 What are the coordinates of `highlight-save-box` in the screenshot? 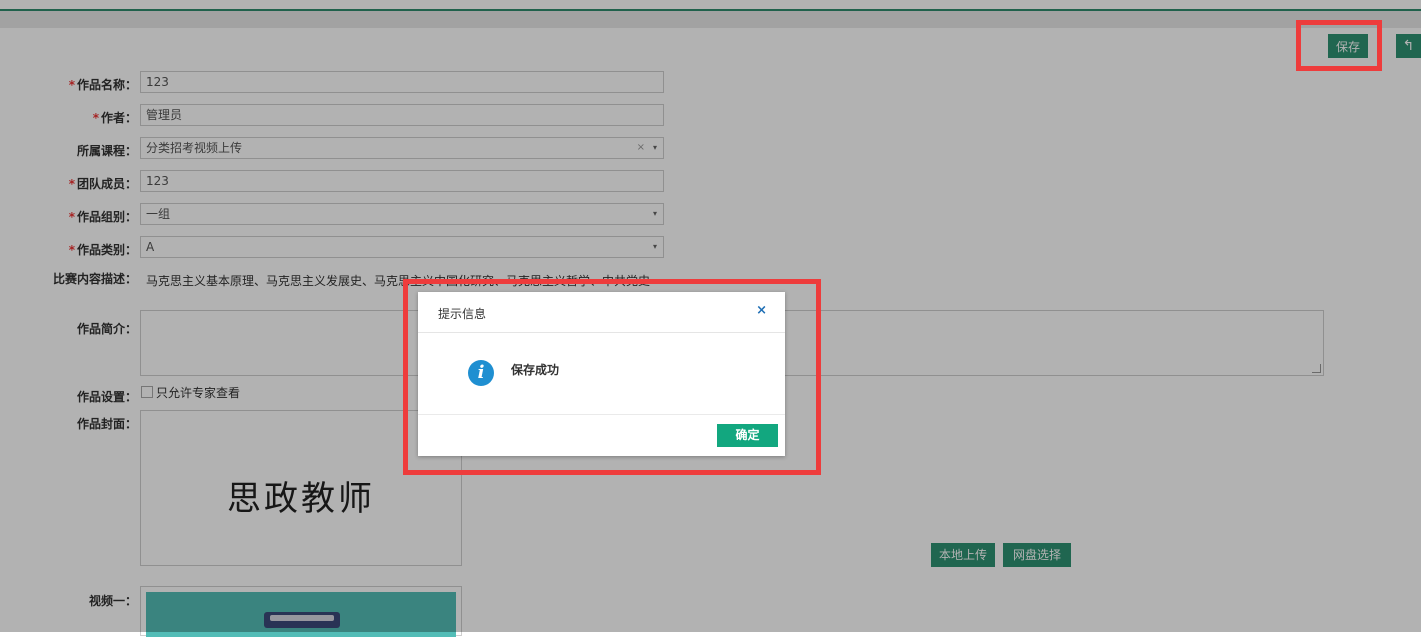 It's located at (1339, 45).